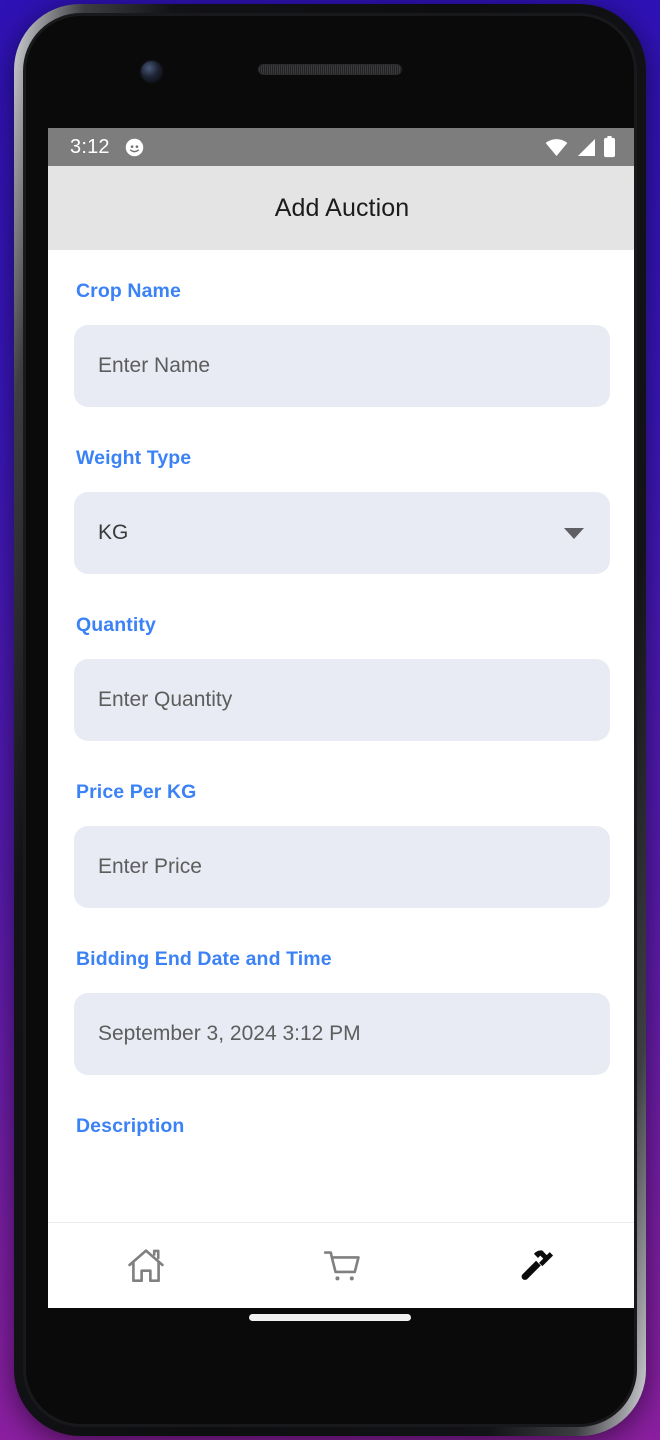 This screenshot has height=1440, width=660. I want to click on cellular-signal-icon, so click(585, 147).